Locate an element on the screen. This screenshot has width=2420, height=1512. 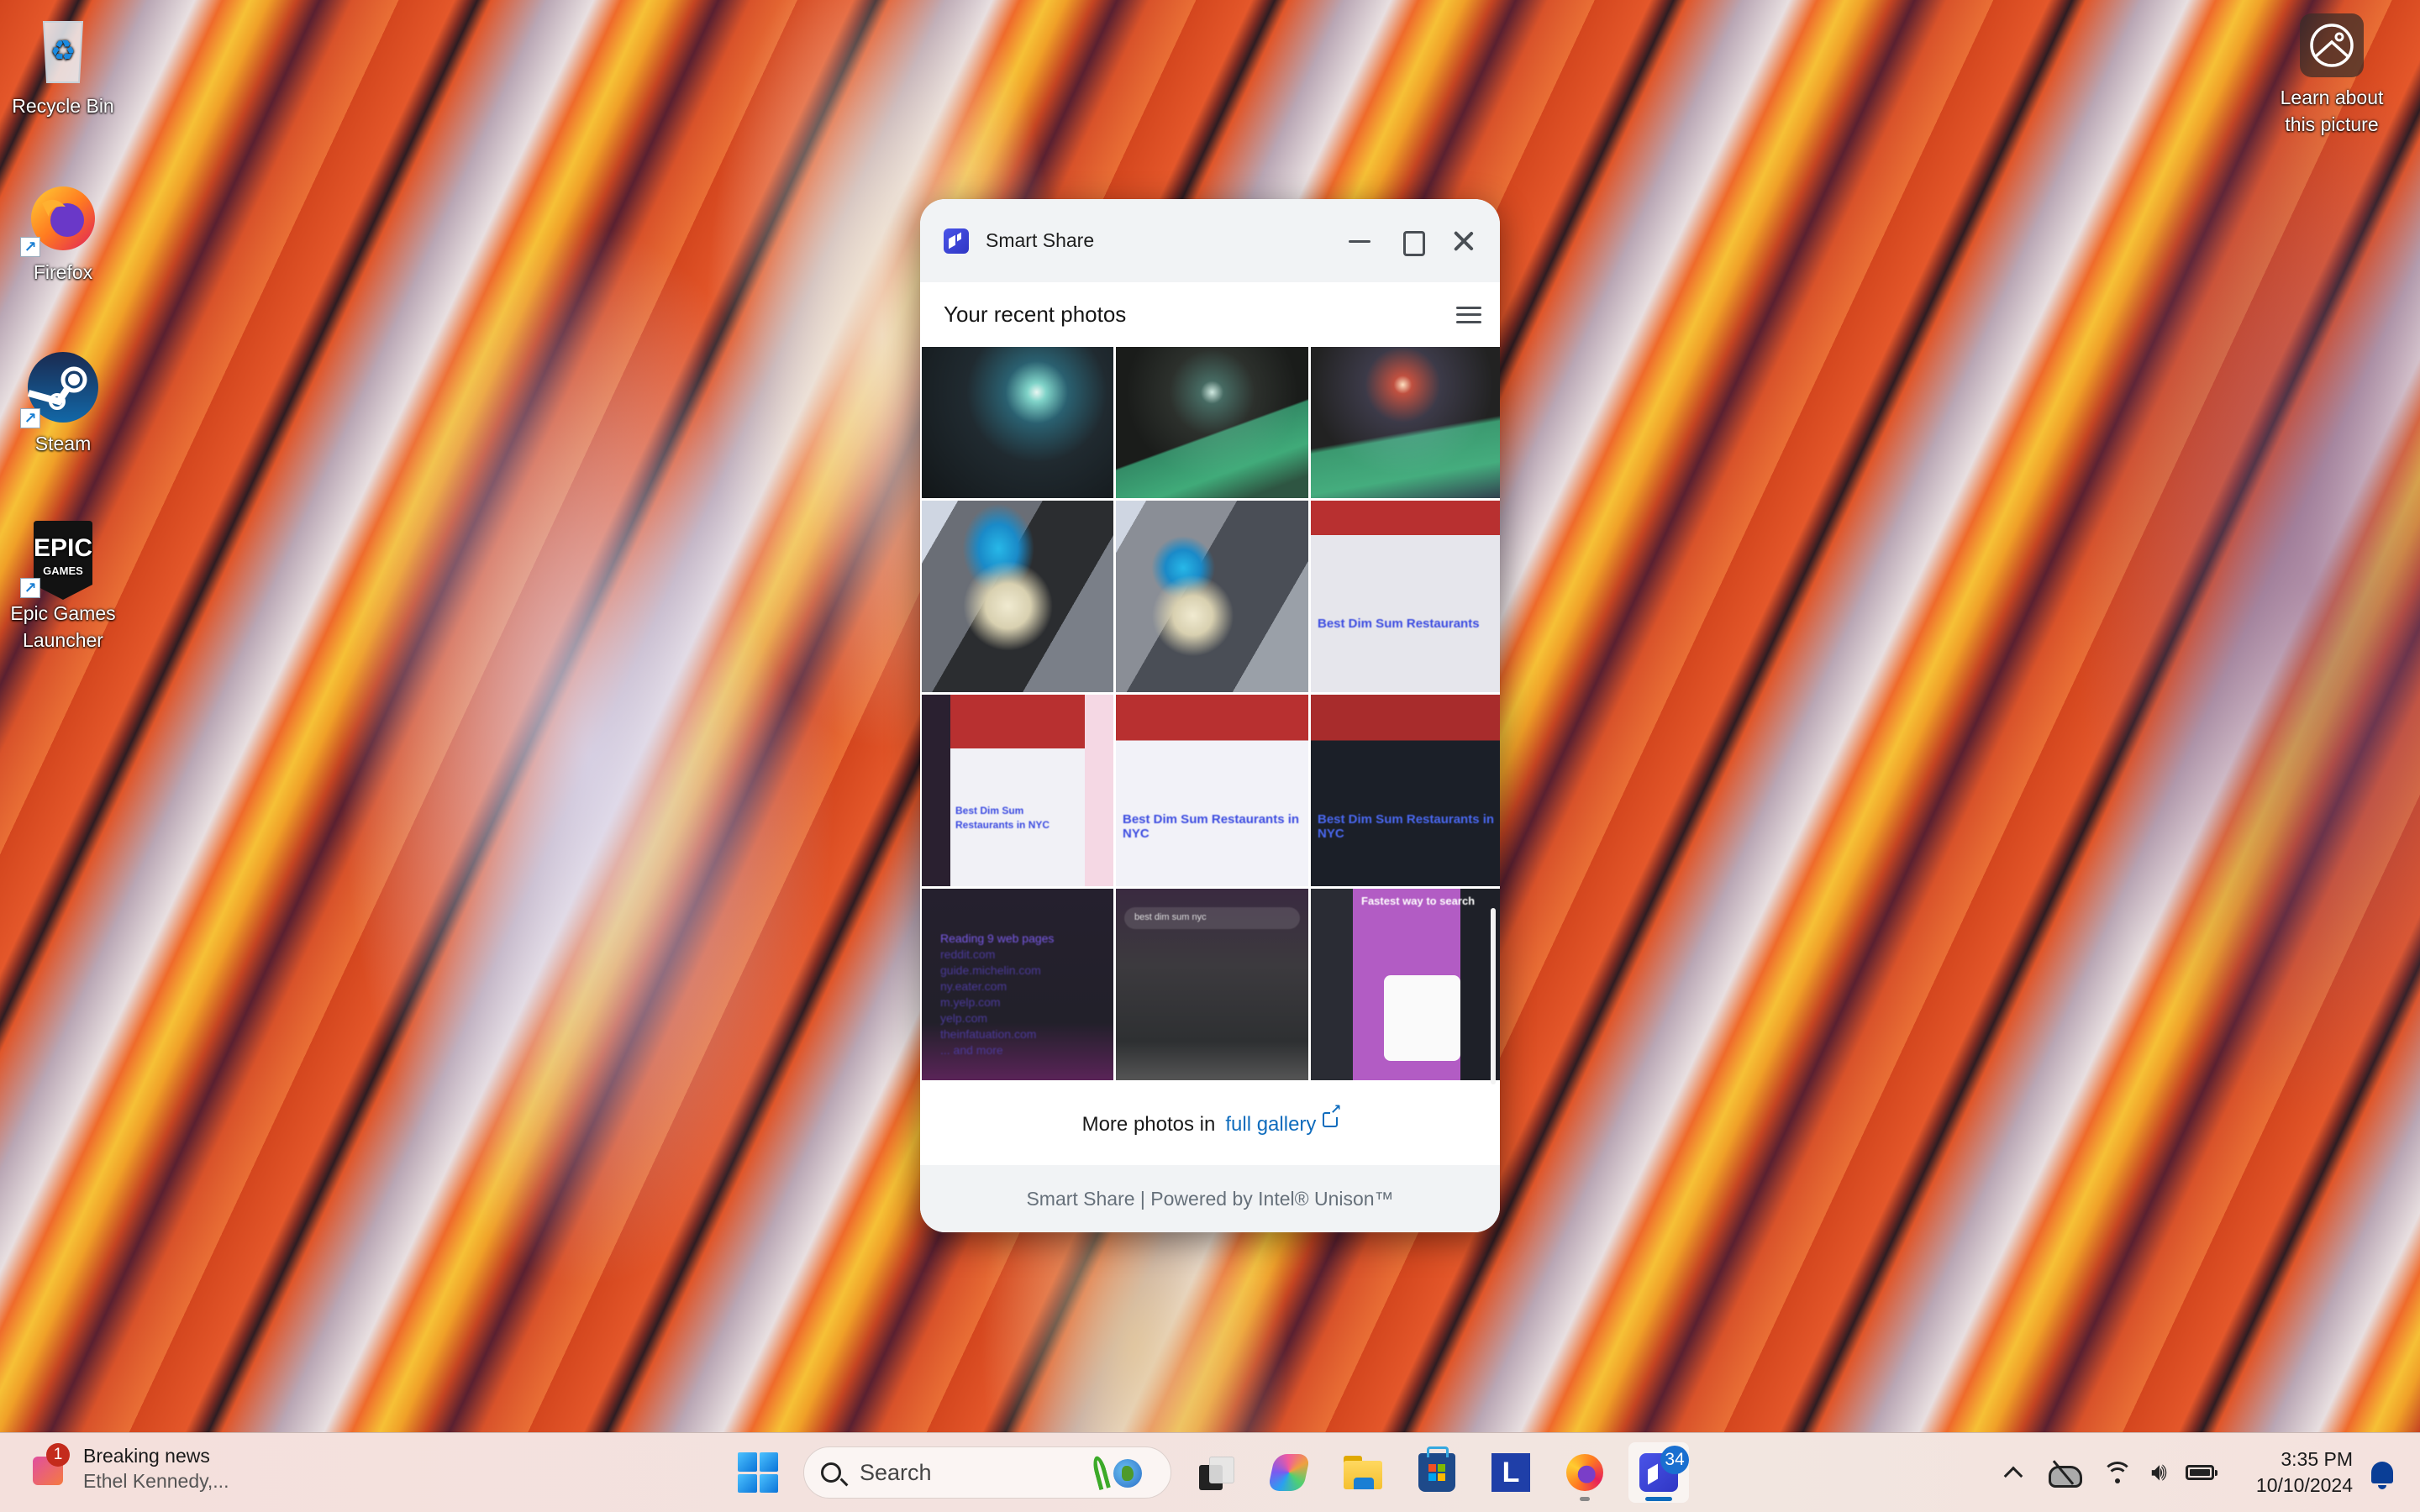
more-photos-row: More photos in full gallery is located at coordinates (1210, 1124).